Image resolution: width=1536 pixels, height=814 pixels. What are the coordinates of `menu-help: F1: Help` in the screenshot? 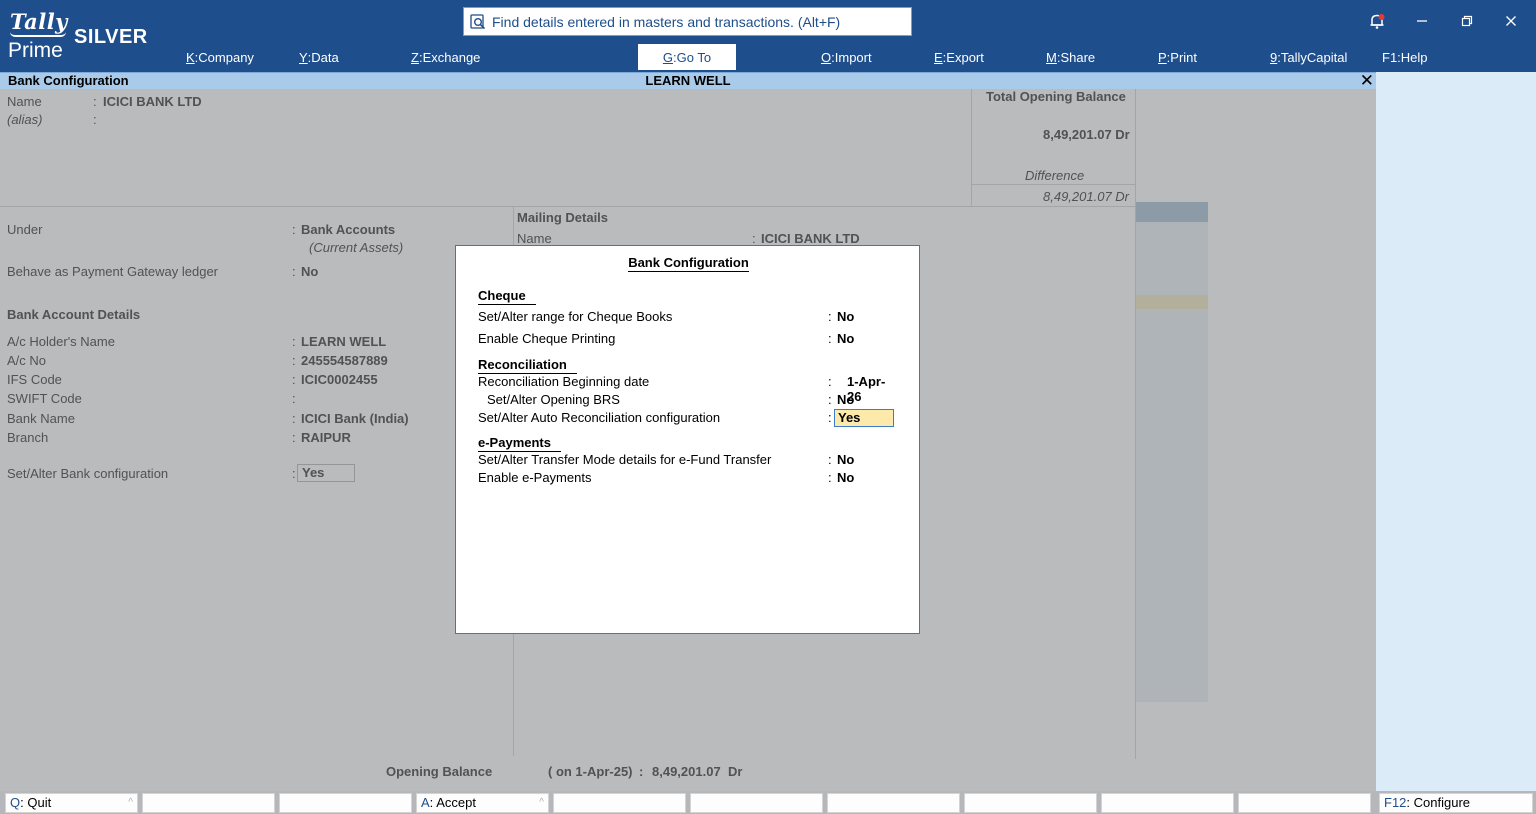 It's located at (1405, 57).